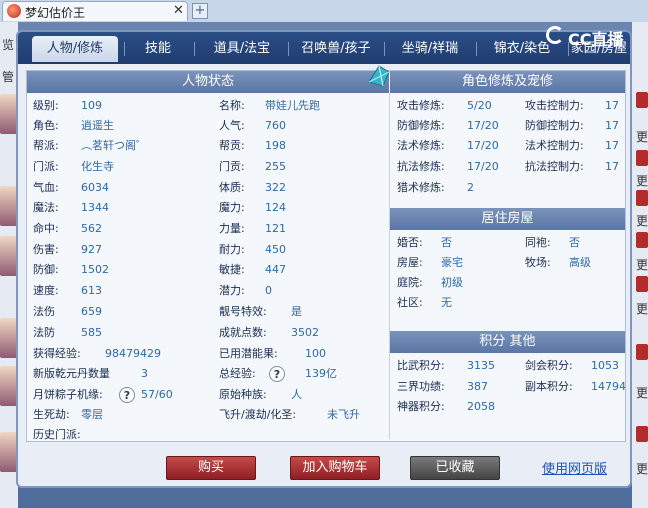  I want to click on stat-label: 神器积分:, so click(421, 406).